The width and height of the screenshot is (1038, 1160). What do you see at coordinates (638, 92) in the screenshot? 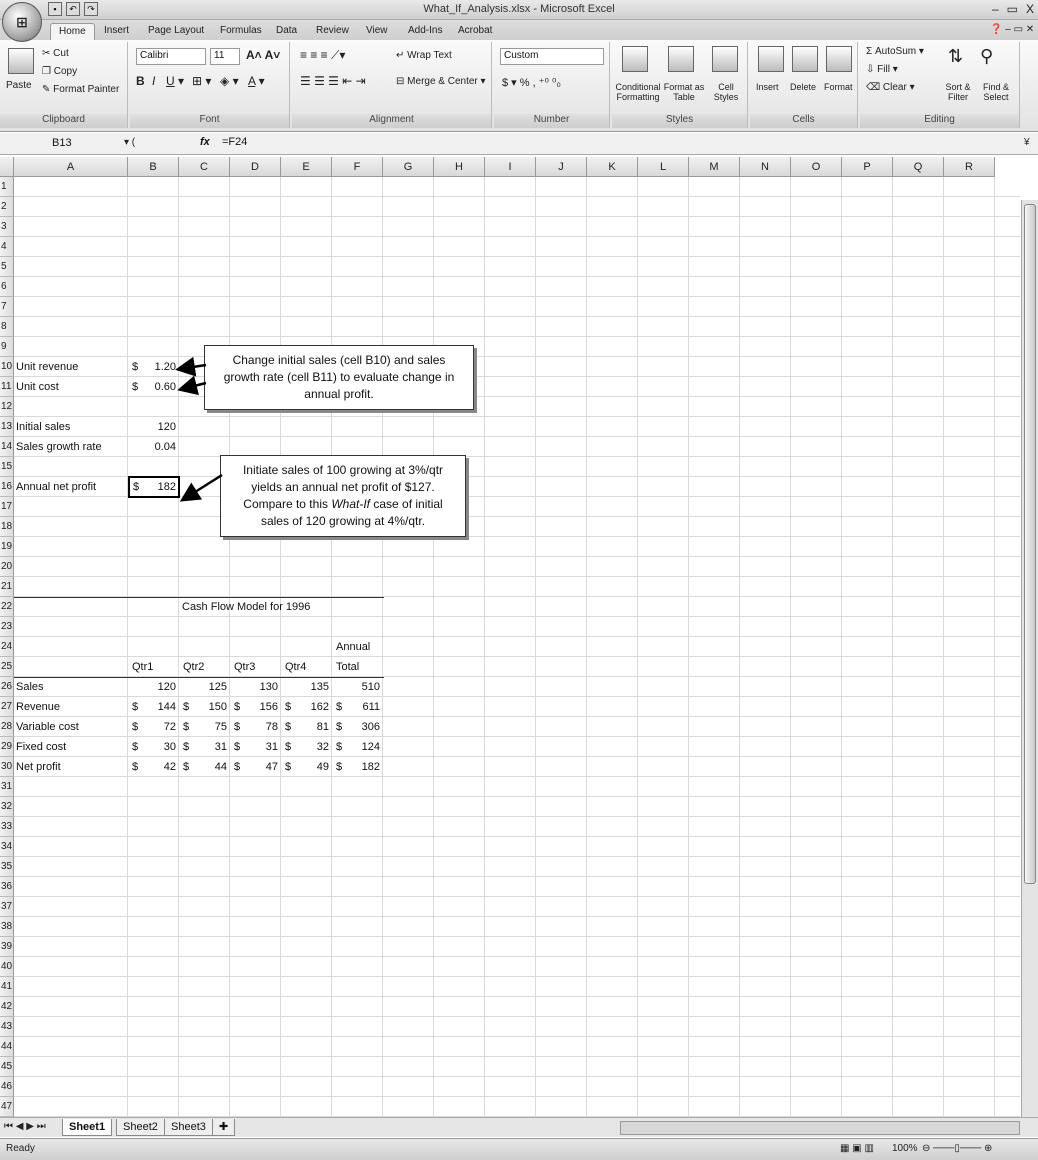
I see `conditional-formatting-button: Conditional Formatting` at bounding box center [638, 92].